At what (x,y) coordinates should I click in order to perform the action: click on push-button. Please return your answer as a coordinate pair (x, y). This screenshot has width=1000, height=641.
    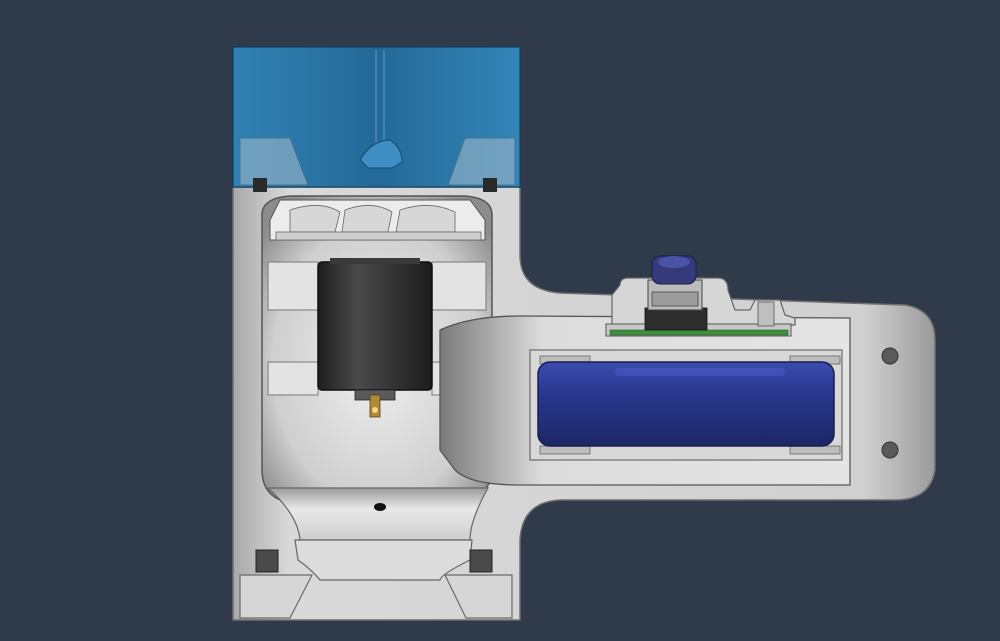
    Looking at the image, I should click on (675, 283).